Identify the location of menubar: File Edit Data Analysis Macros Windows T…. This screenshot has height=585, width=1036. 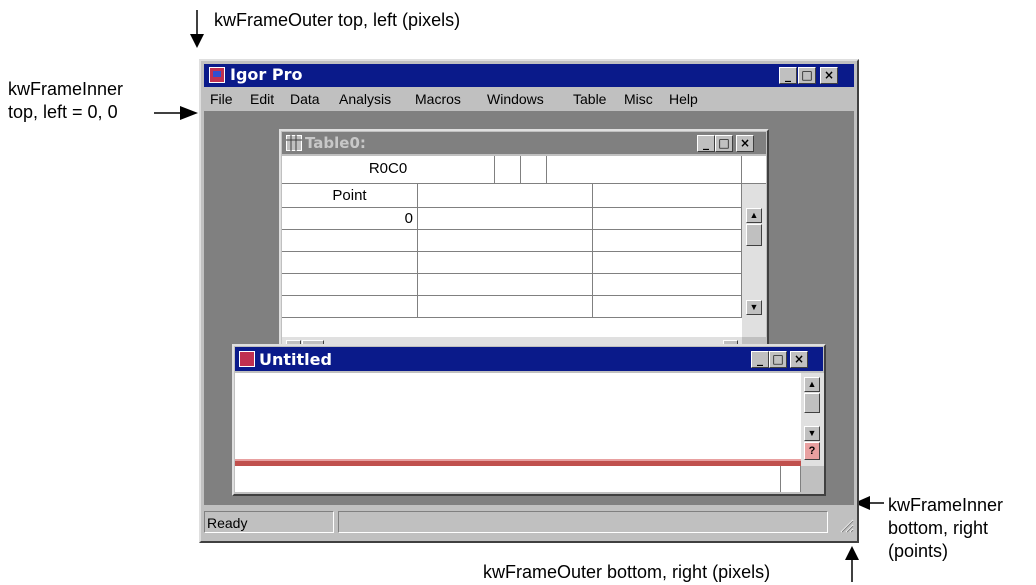
(529, 99).